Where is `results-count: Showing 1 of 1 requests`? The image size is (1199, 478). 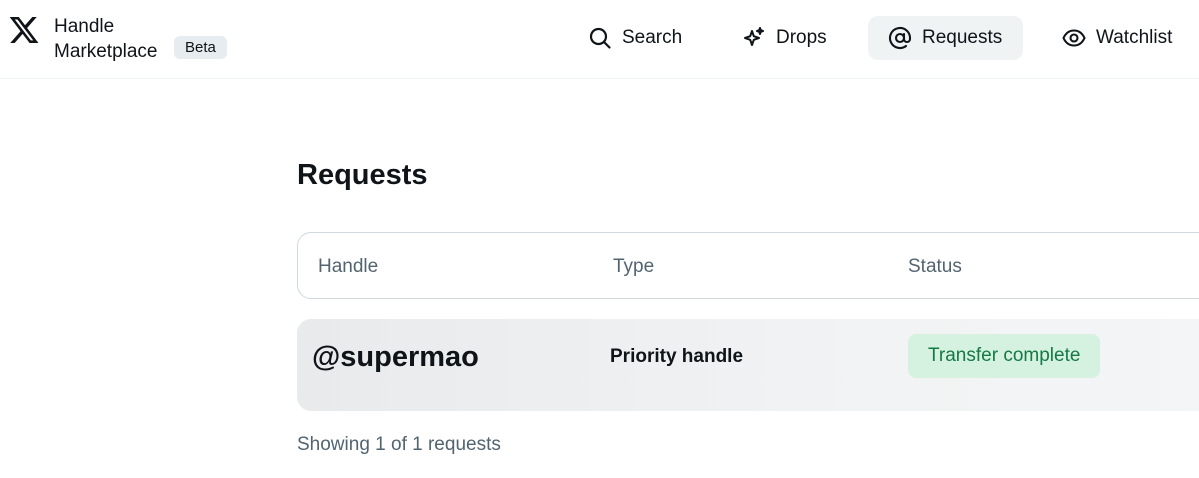
results-count: Showing 1 of 1 requests is located at coordinates (399, 444).